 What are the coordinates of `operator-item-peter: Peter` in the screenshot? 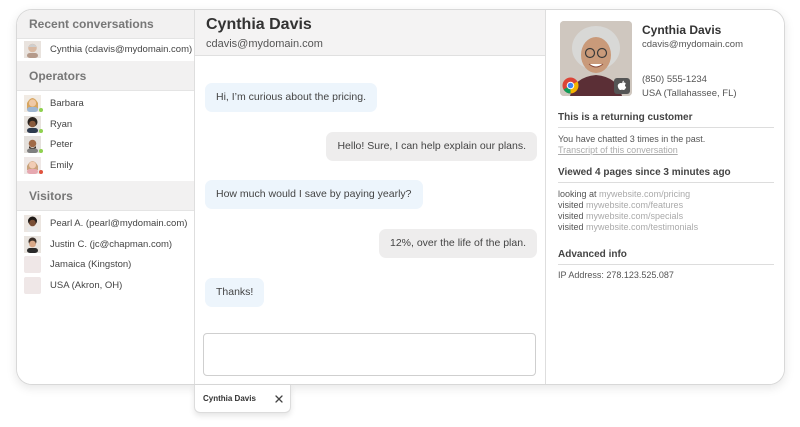 It's located at (105, 145).